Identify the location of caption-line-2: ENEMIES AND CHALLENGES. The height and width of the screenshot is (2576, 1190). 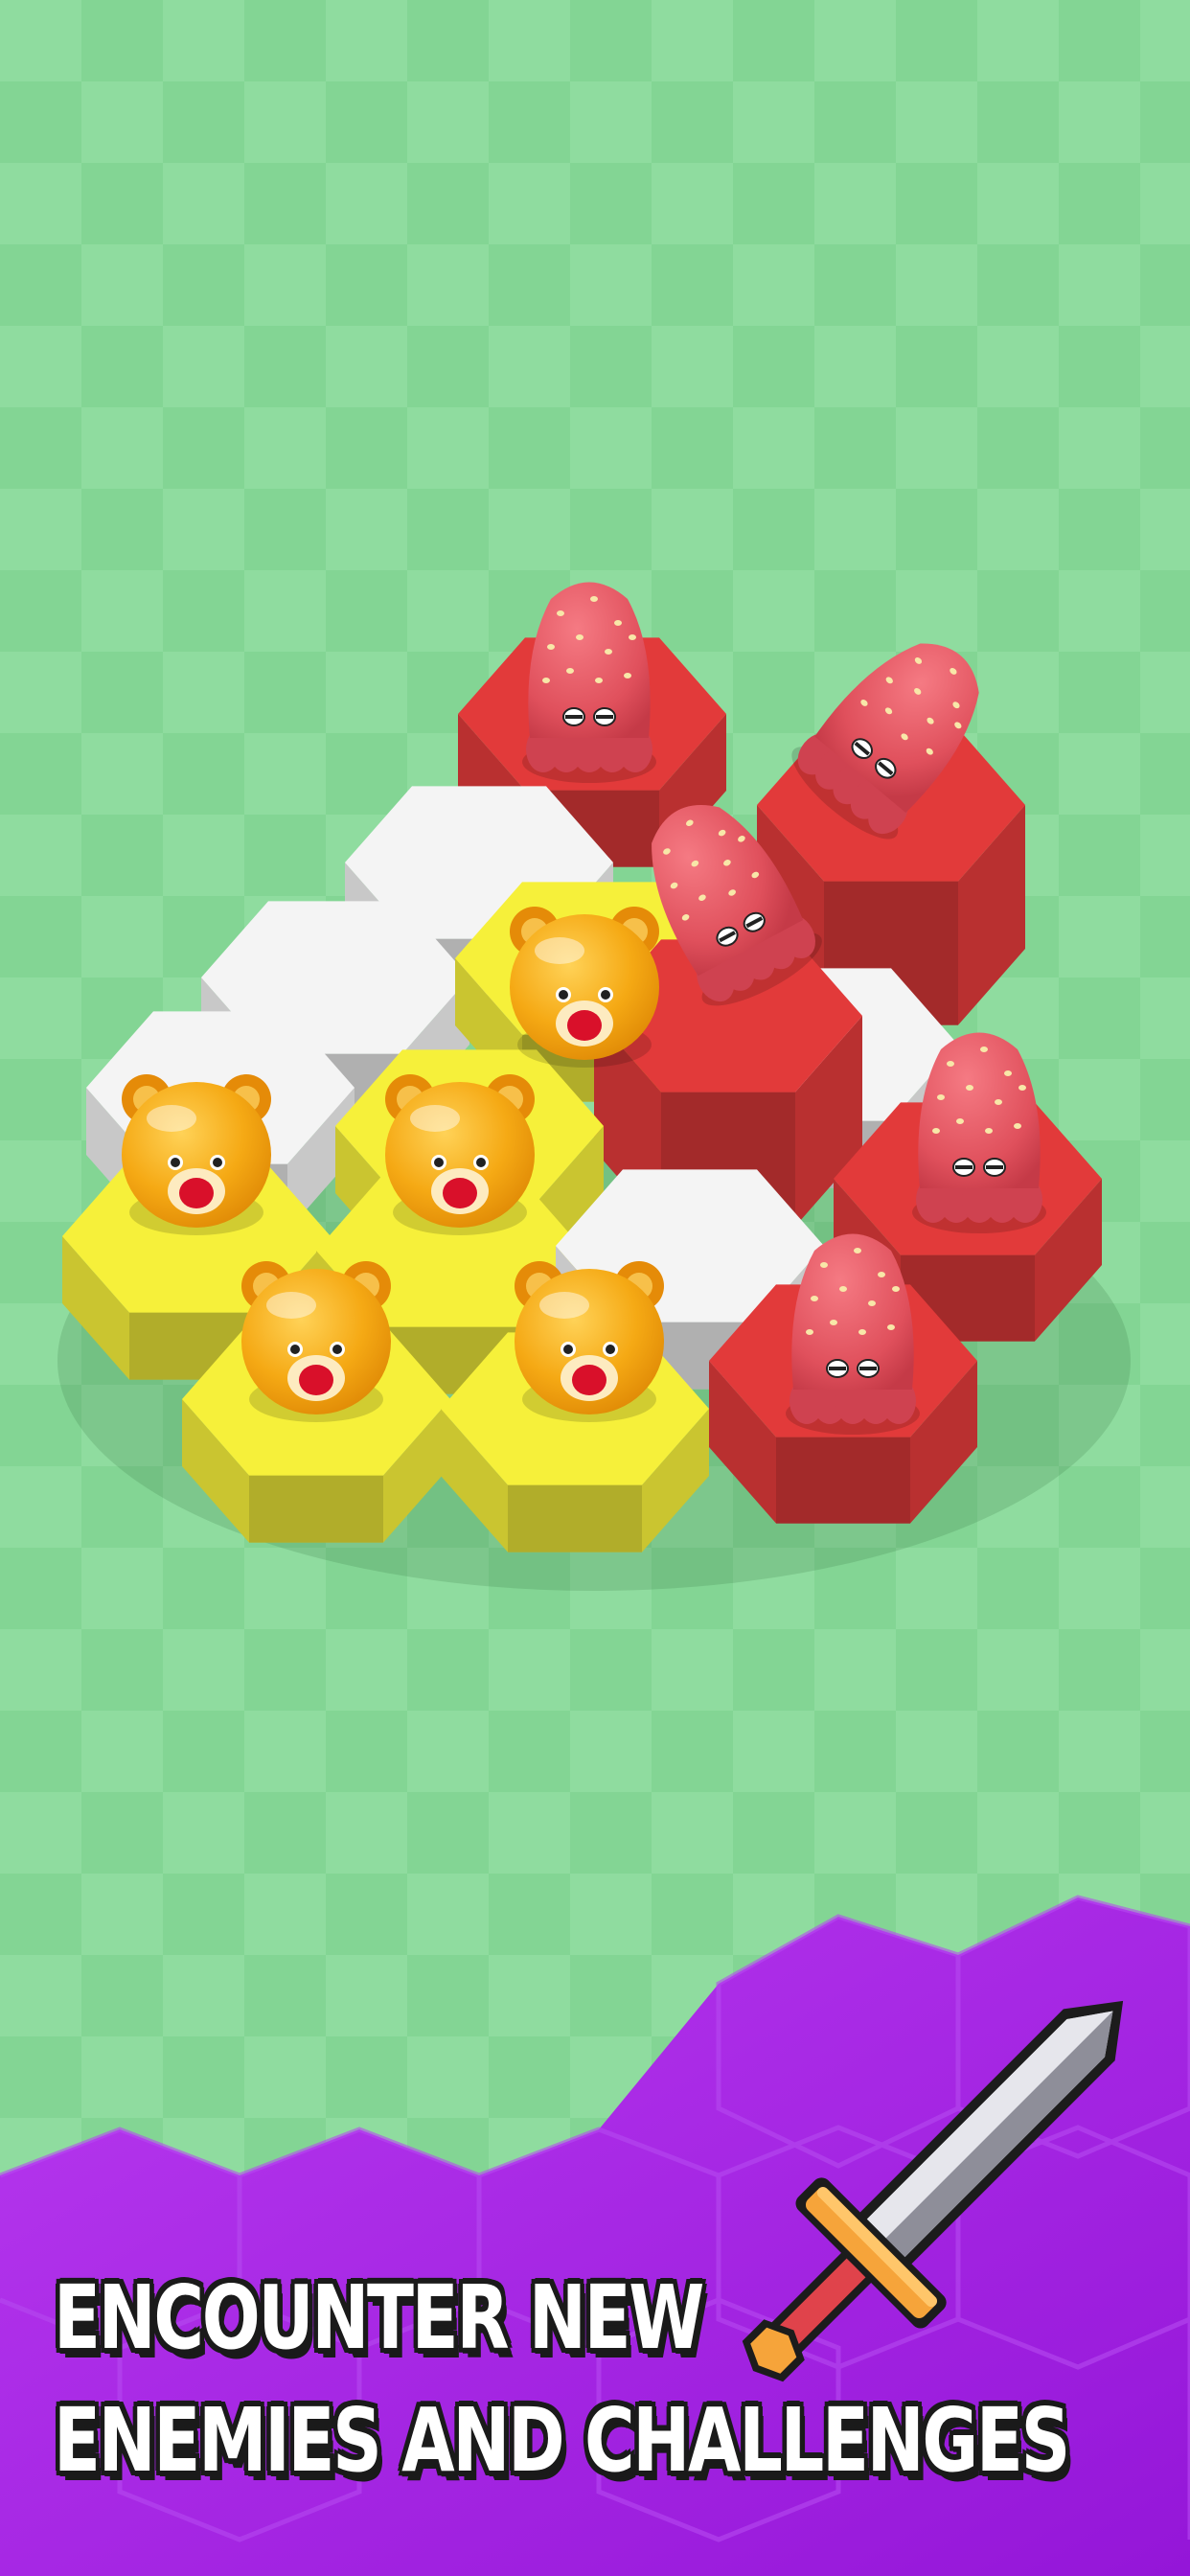
(562, 2440).